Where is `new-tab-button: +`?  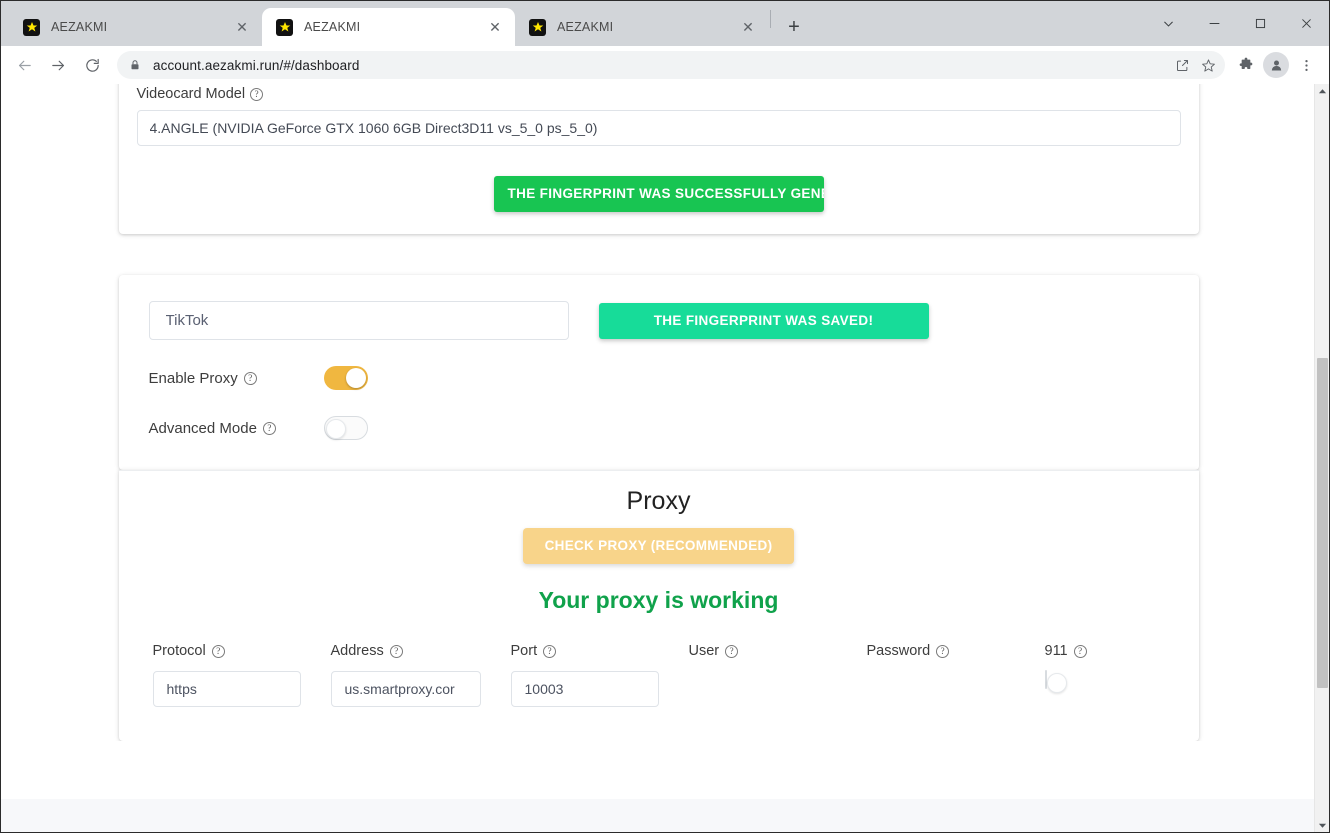 new-tab-button: + is located at coordinates (794, 27).